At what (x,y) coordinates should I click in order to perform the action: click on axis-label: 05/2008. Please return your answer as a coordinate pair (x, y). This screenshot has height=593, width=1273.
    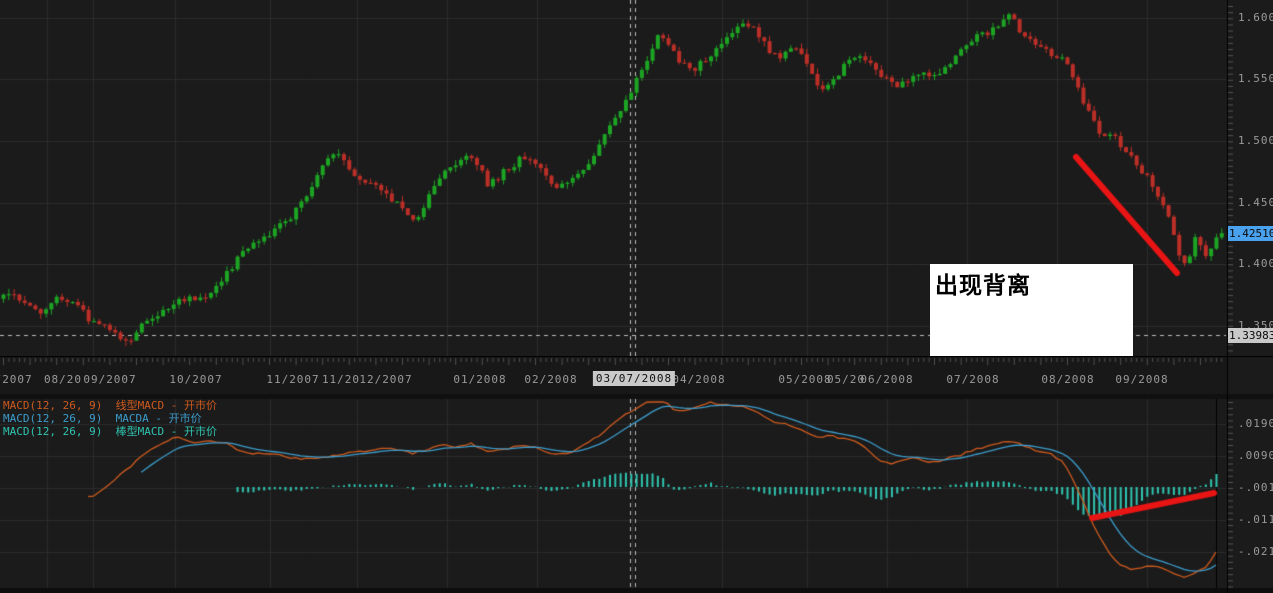
    Looking at the image, I should click on (805, 379).